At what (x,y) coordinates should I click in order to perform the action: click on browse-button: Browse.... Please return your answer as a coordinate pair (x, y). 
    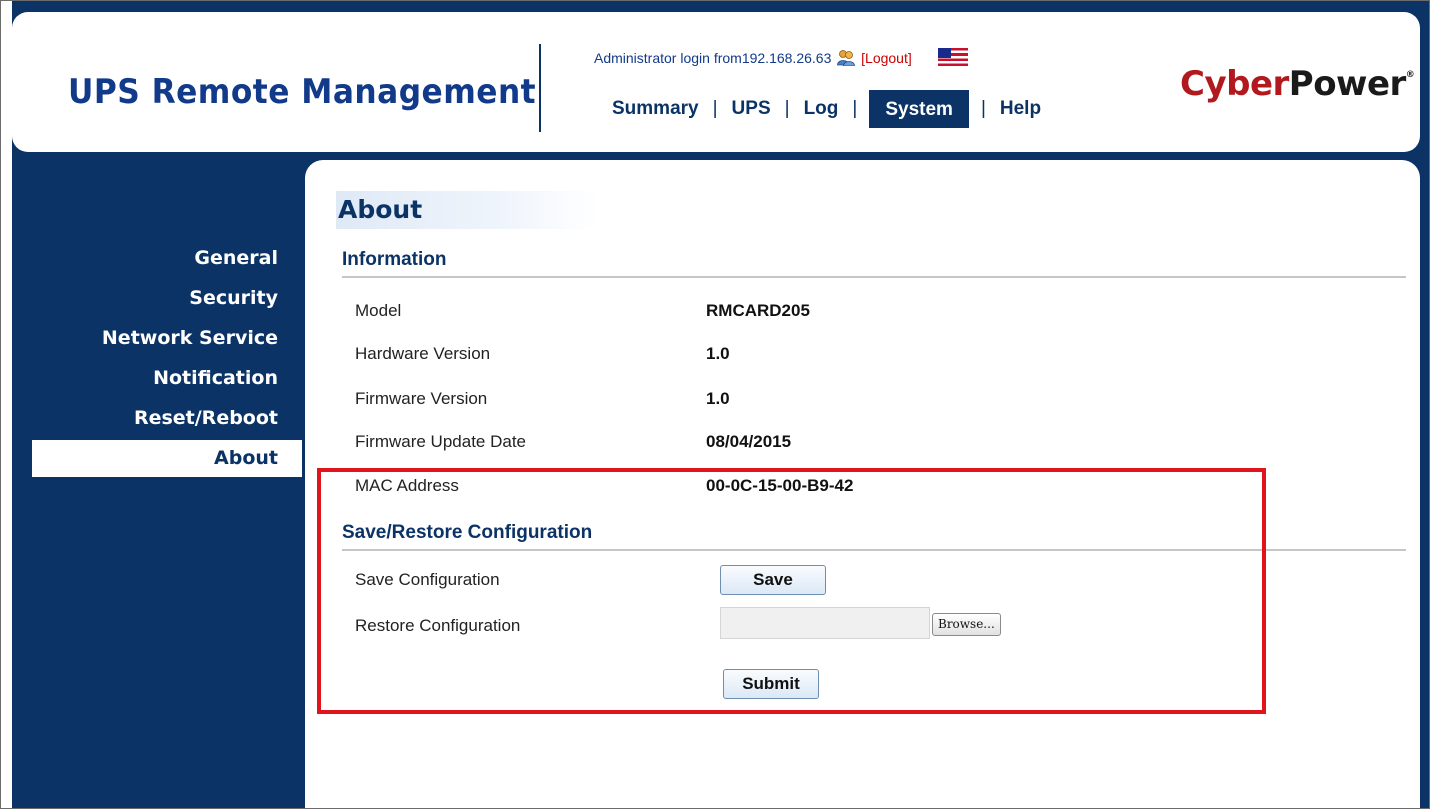
    Looking at the image, I should click on (966, 624).